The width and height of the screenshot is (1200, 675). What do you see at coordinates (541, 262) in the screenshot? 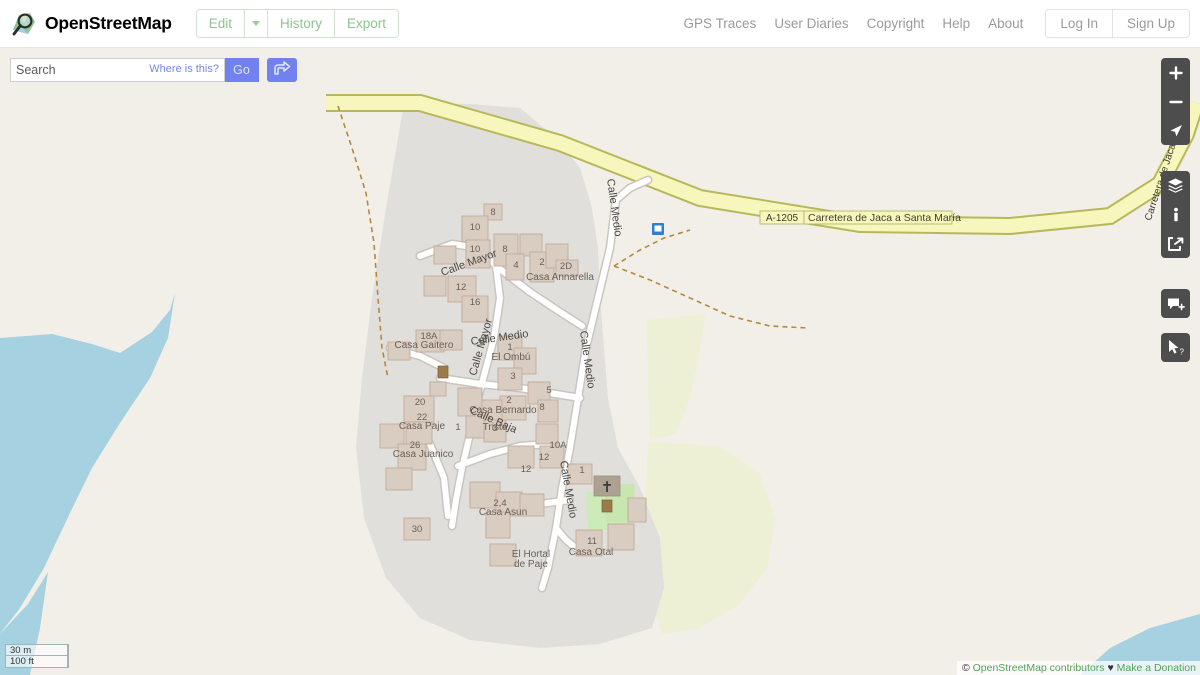
I see `house-number: 2` at bounding box center [541, 262].